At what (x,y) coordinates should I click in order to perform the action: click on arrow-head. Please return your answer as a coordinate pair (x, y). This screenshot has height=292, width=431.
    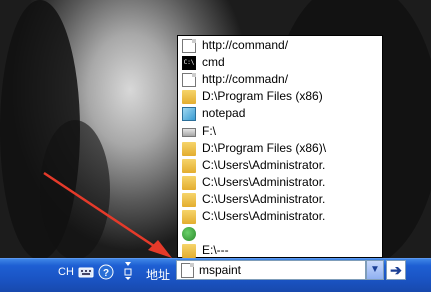
    Looking at the image, I should click on (160, 249).